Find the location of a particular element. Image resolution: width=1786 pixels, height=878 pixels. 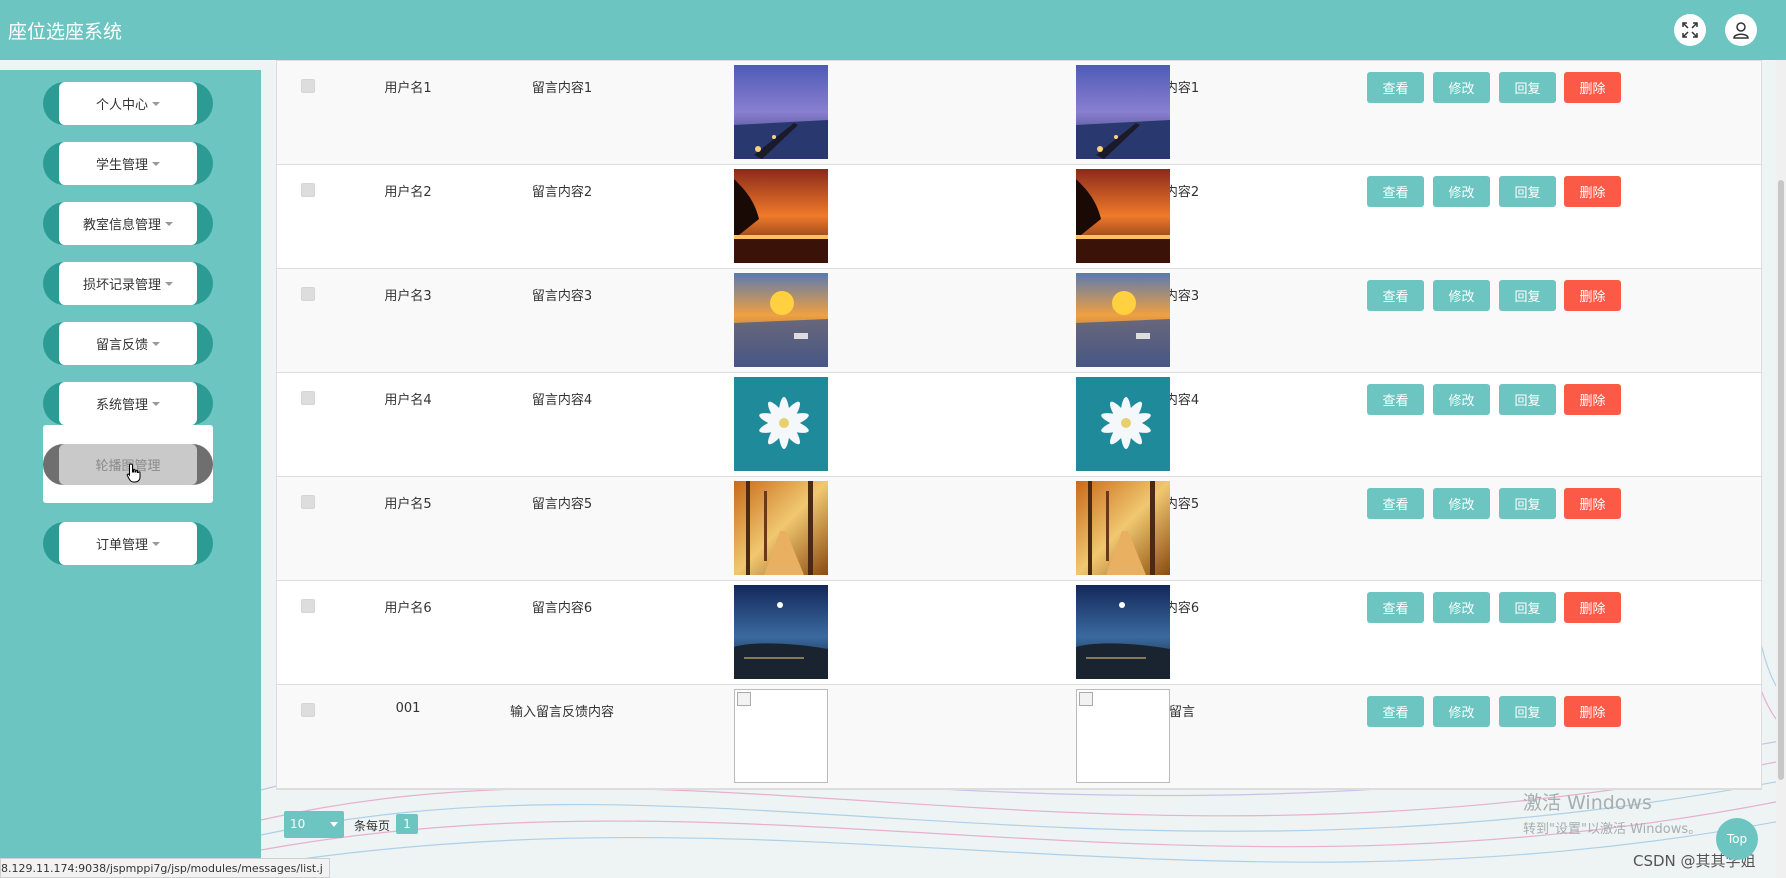

cell-message: 留言内容1 is located at coordinates (562, 88).